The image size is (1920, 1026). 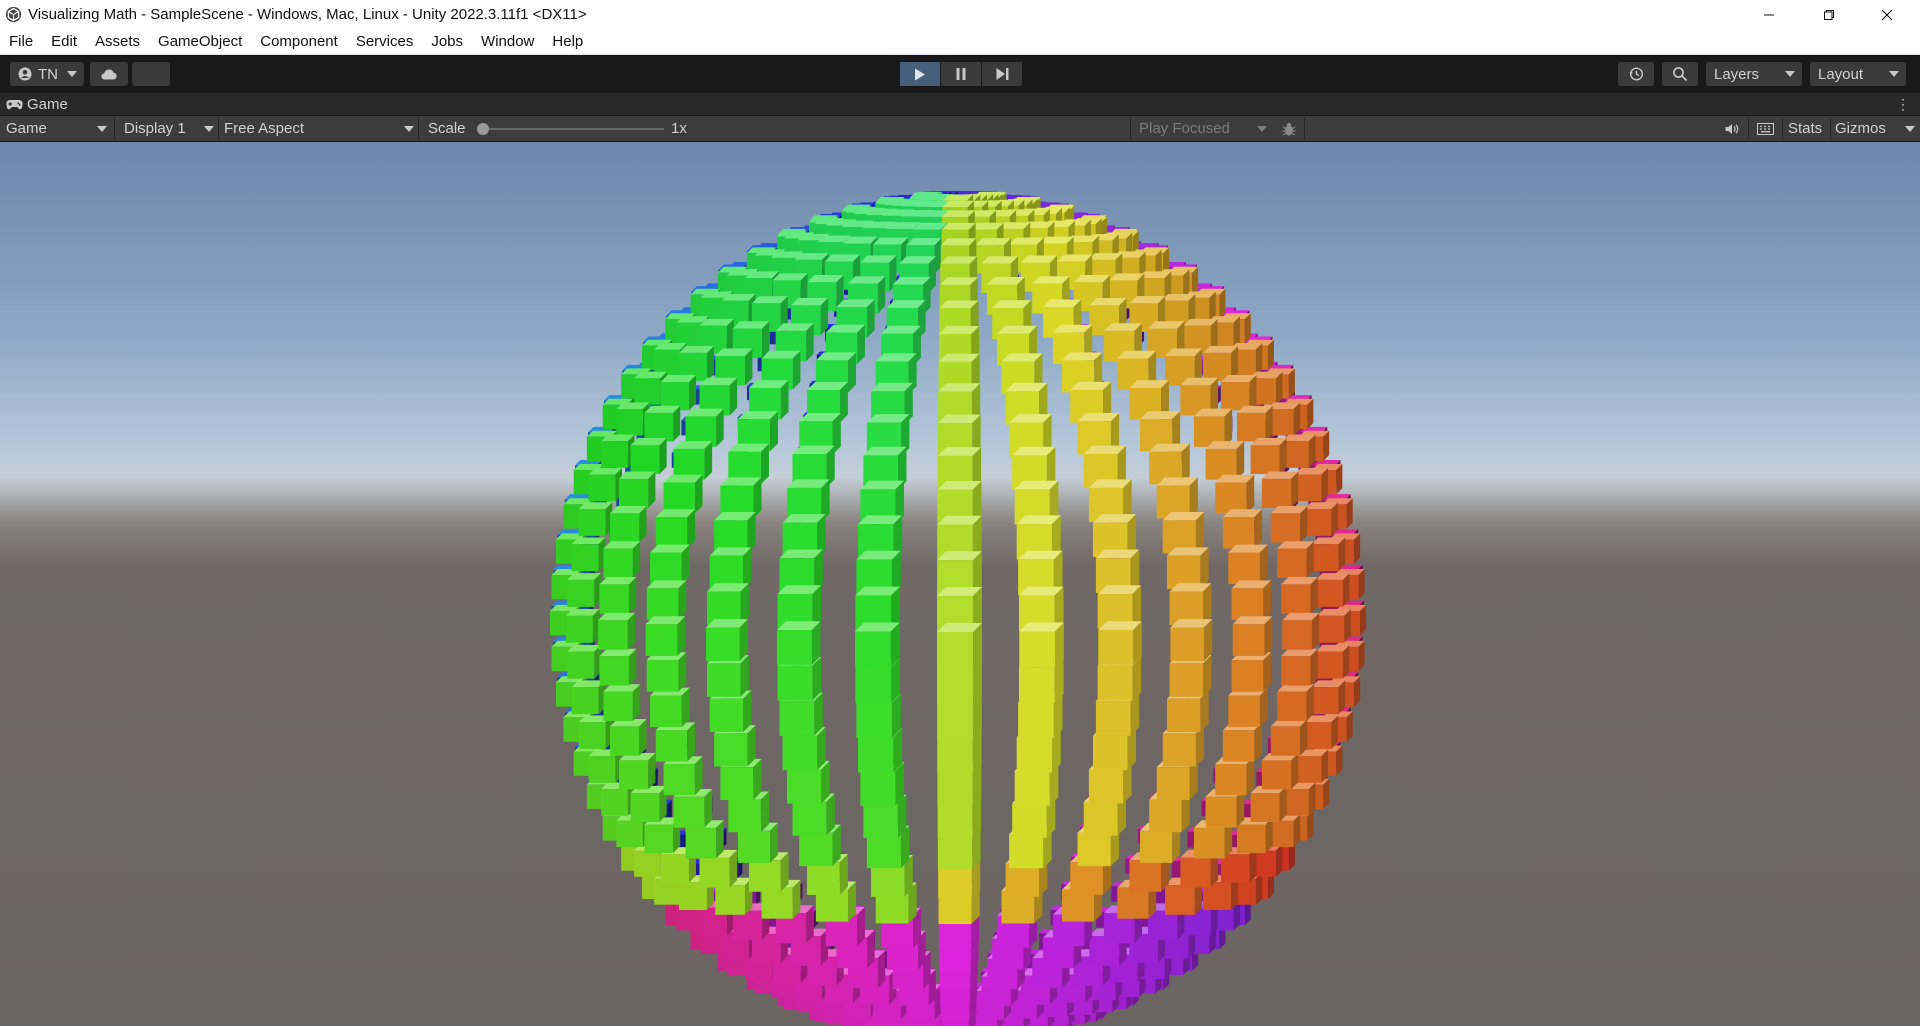 I want to click on undo-history-button, so click(x=1636, y=74).